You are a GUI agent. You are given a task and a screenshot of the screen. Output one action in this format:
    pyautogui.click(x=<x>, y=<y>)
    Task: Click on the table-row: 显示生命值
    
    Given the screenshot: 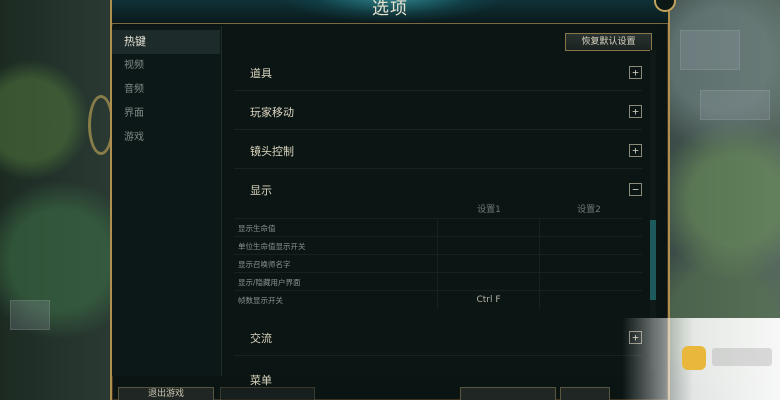 What is the action you would take?
    pyautogui.click(x=438, y=227)
    